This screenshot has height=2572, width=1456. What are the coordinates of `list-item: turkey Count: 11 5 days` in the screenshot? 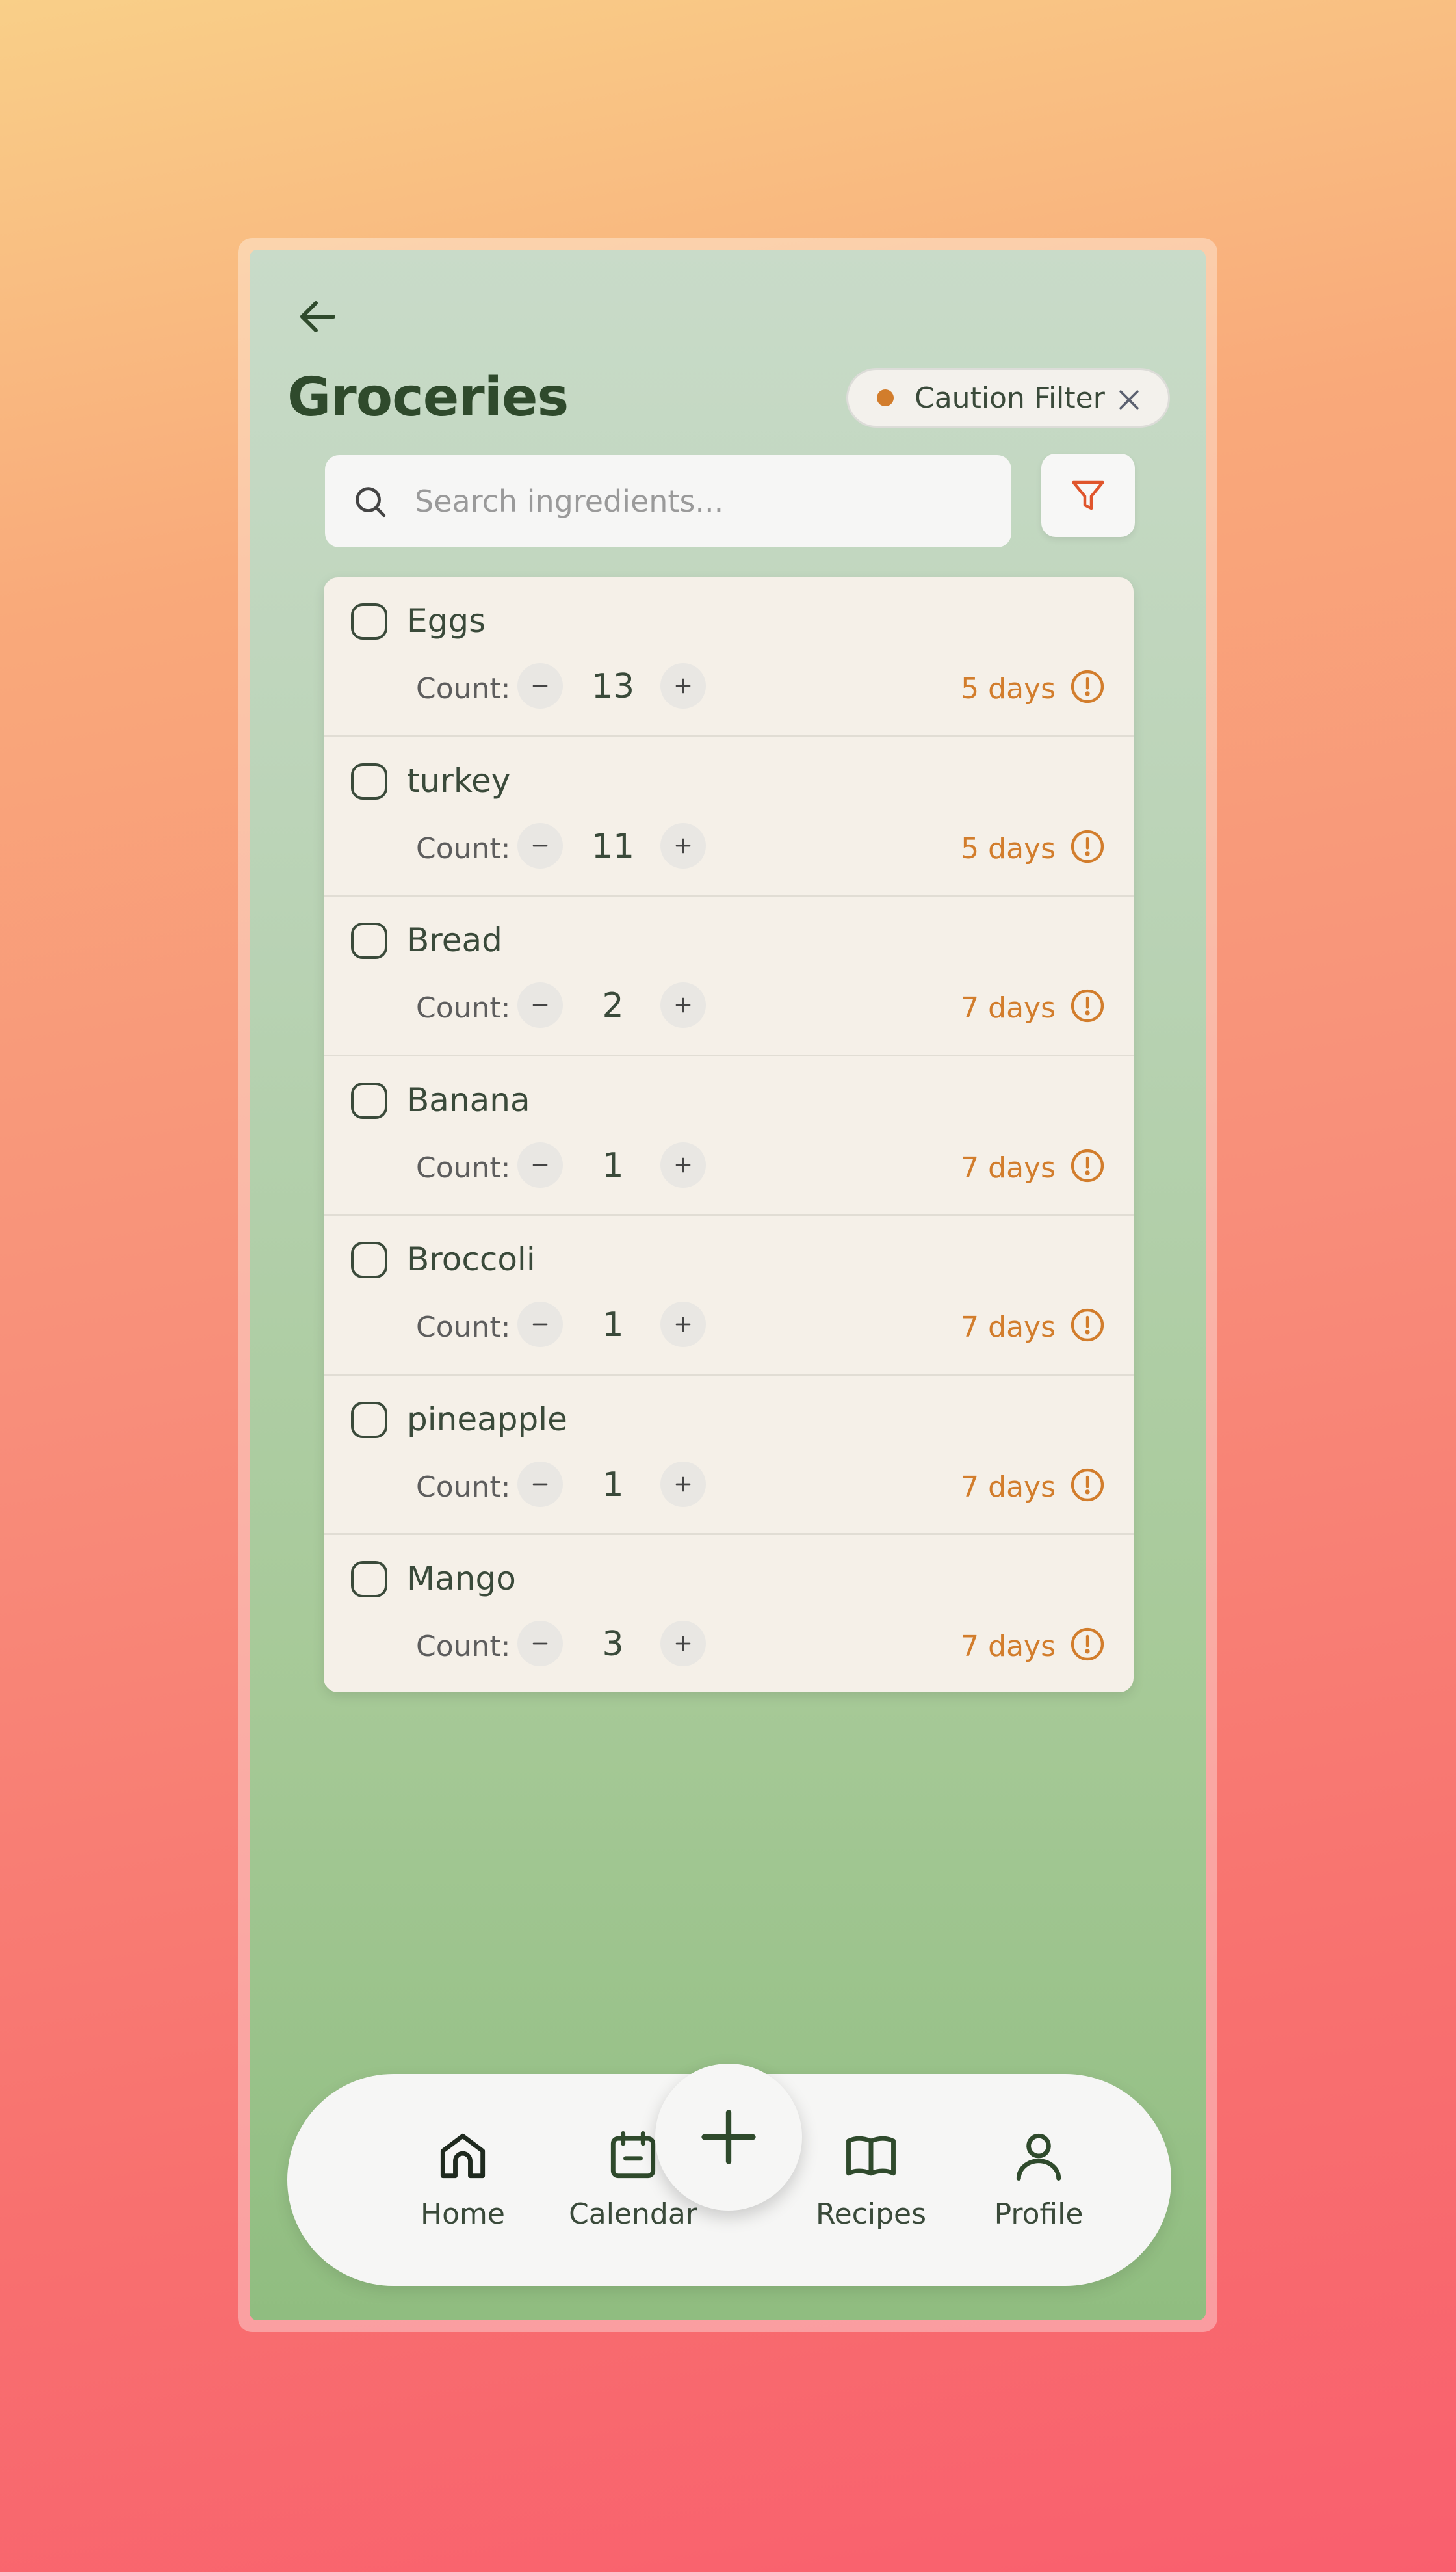 It's located at (729, 817).